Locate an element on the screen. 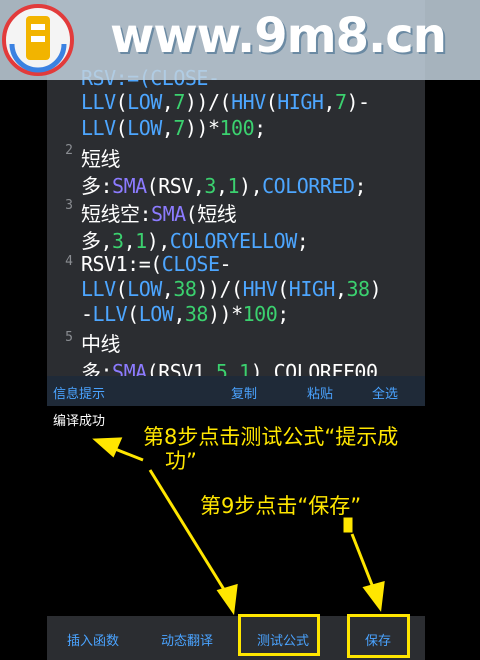  watermark-text: www.9m8.cn is located at coordinates (278, 36).